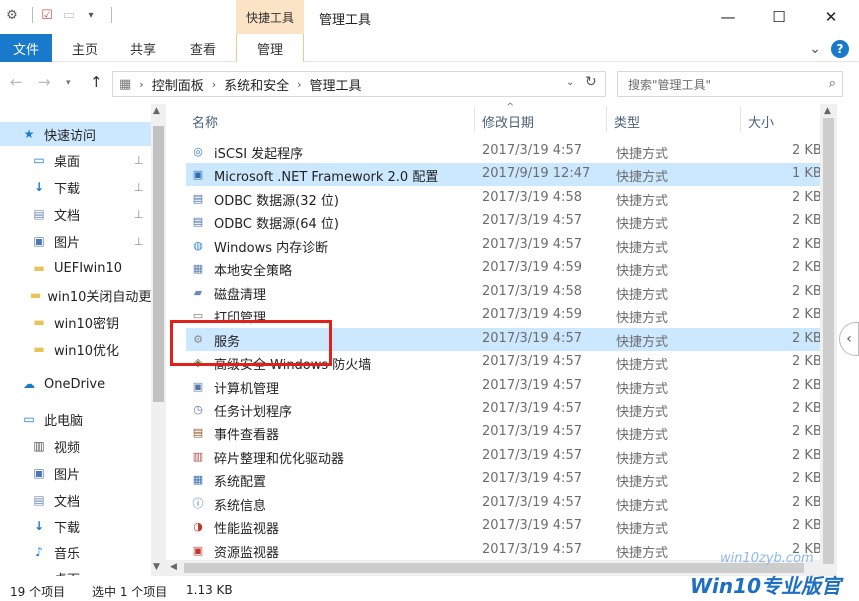 This screenshot has height=601, width=859. What do you see at coordinates (178, 84) in the screenshot?
I see `breadcrumb-control-panel: 控制面板` at bounding box center [178, 84].